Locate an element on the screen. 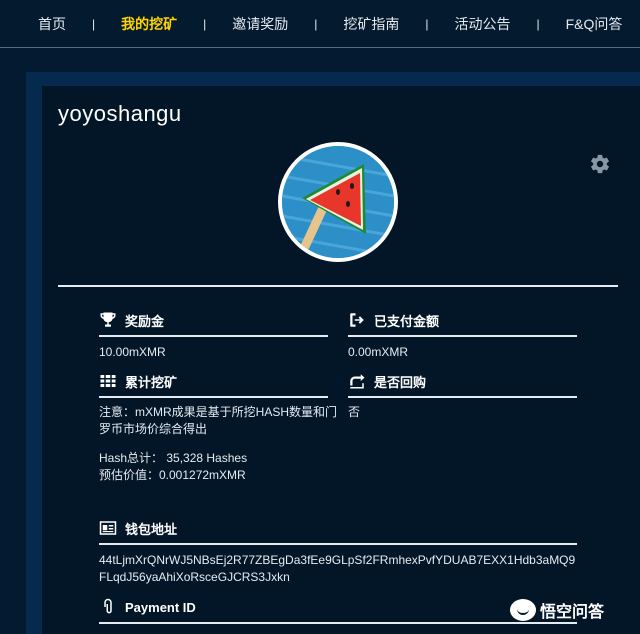 The image size is (640, 634). wallet-divider is located at coordinates (338, 544).